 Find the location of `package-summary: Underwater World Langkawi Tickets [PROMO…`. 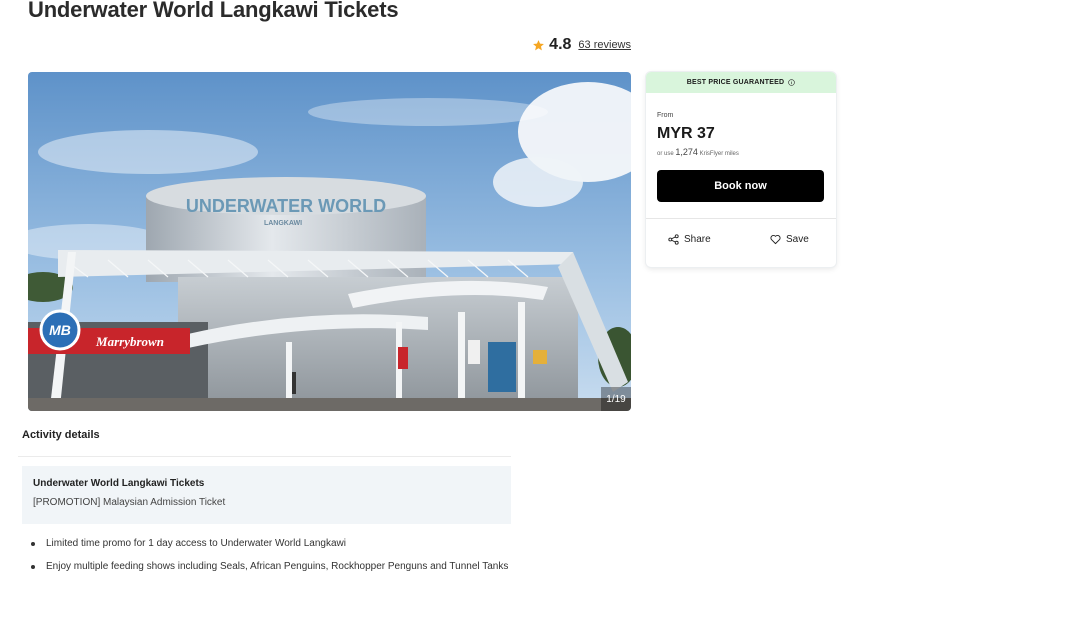

package-summary: Underwater World Langkawi Tickets [PROMO… is located at coordinates (266, 495).